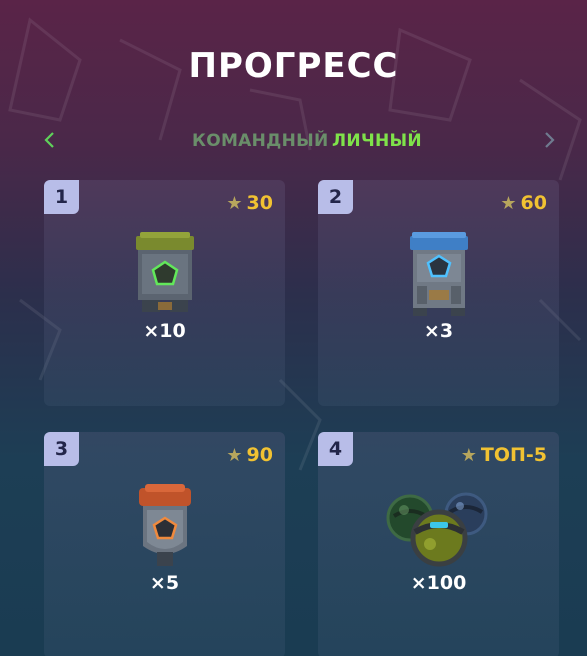  I want to click on cost-value: 30, so click(259, 203).